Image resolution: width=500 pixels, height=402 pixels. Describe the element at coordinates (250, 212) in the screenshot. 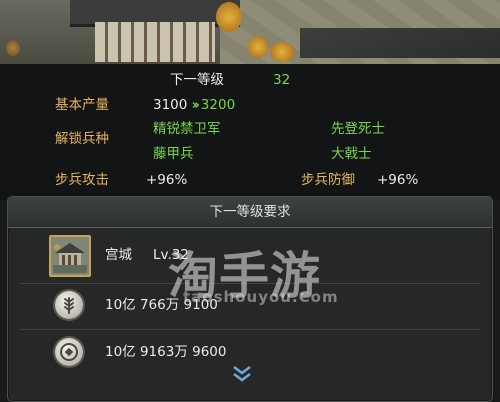

I see `requirements-title: 下一等级要求` at that location.